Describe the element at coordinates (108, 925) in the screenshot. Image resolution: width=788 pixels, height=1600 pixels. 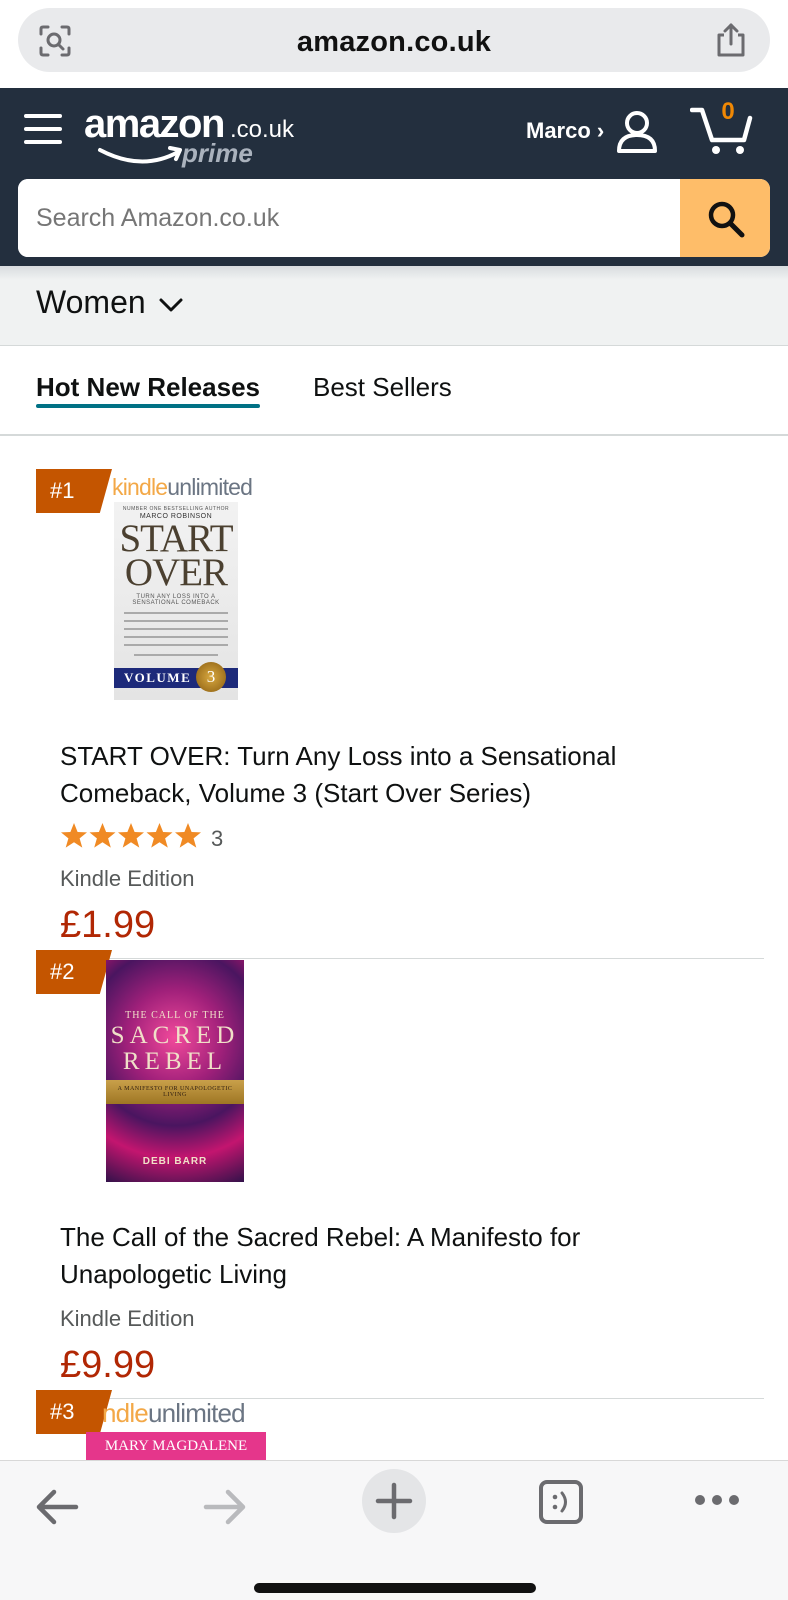
I see `product-price: £1.99` at that location.